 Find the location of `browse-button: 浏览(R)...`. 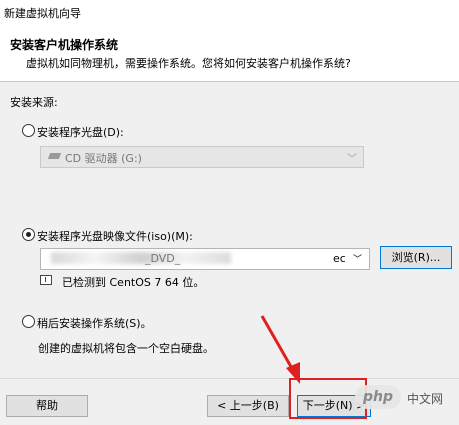

browse-button: 浏览(R)... is located at coordinates (416, 257).